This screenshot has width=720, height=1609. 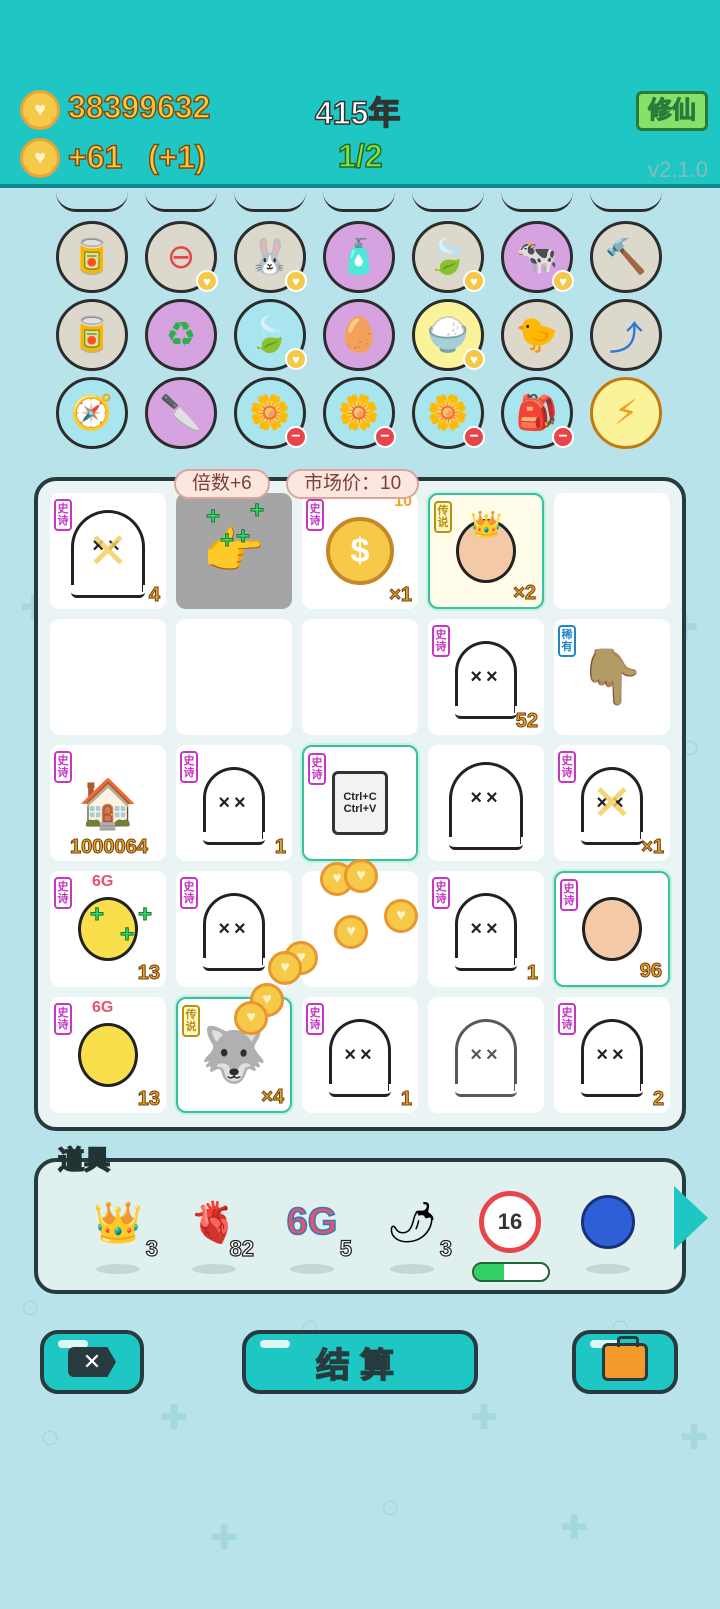 I want to click on bottle-icon: 🧴, so click(x=359, y=257).